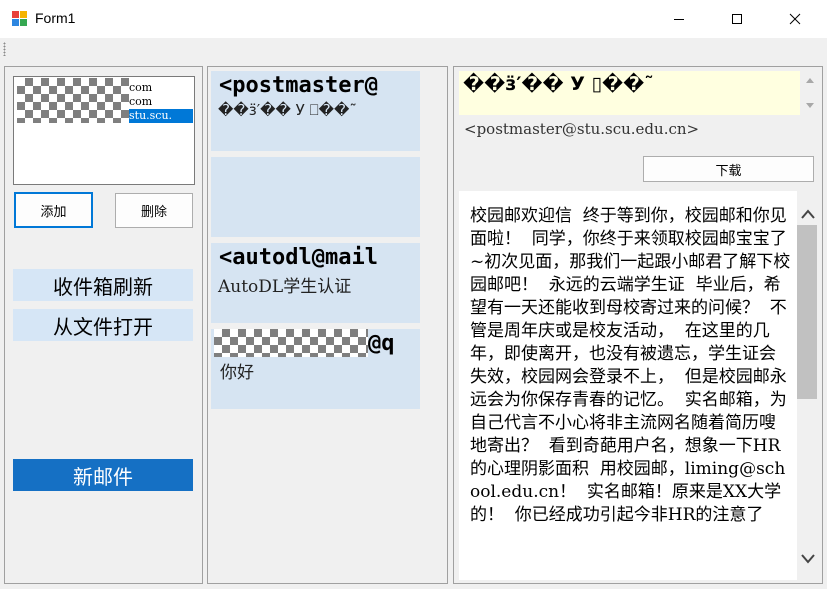 The width and height of the screenshot is (827, 589). Describe the element at coordinates (161, 116) in the screenshot. I see `account-item-3-selected: stu.scu.` at that location.